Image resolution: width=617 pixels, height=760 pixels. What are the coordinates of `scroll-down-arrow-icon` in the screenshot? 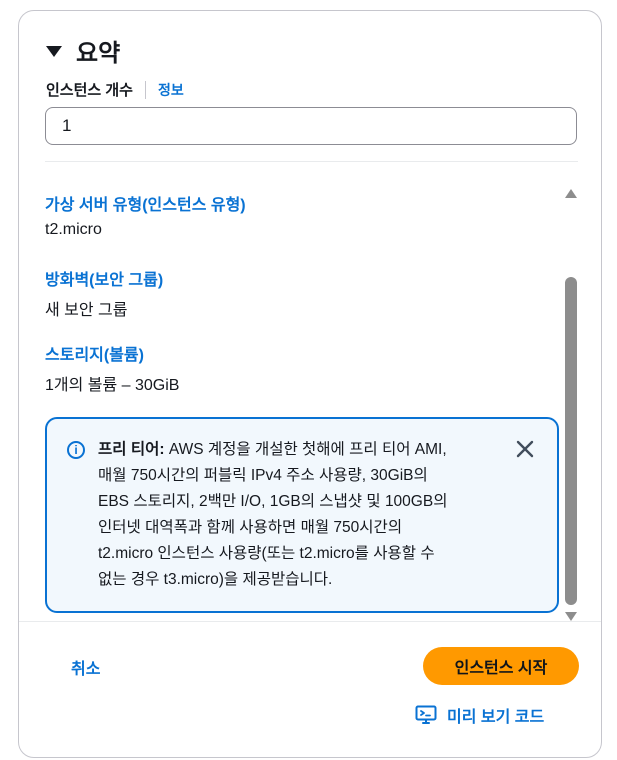 It's located at (571, 616).